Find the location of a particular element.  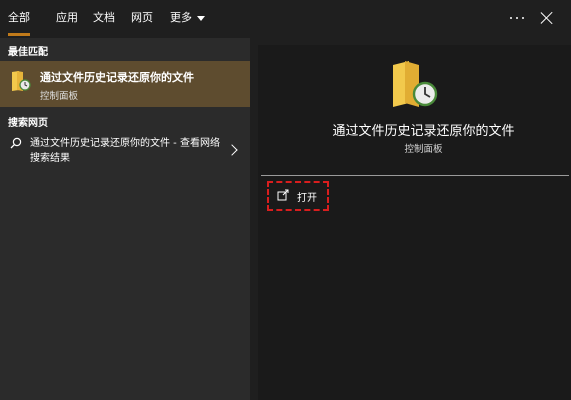

tab-more: 更多 is located at coordinates (187, 18).